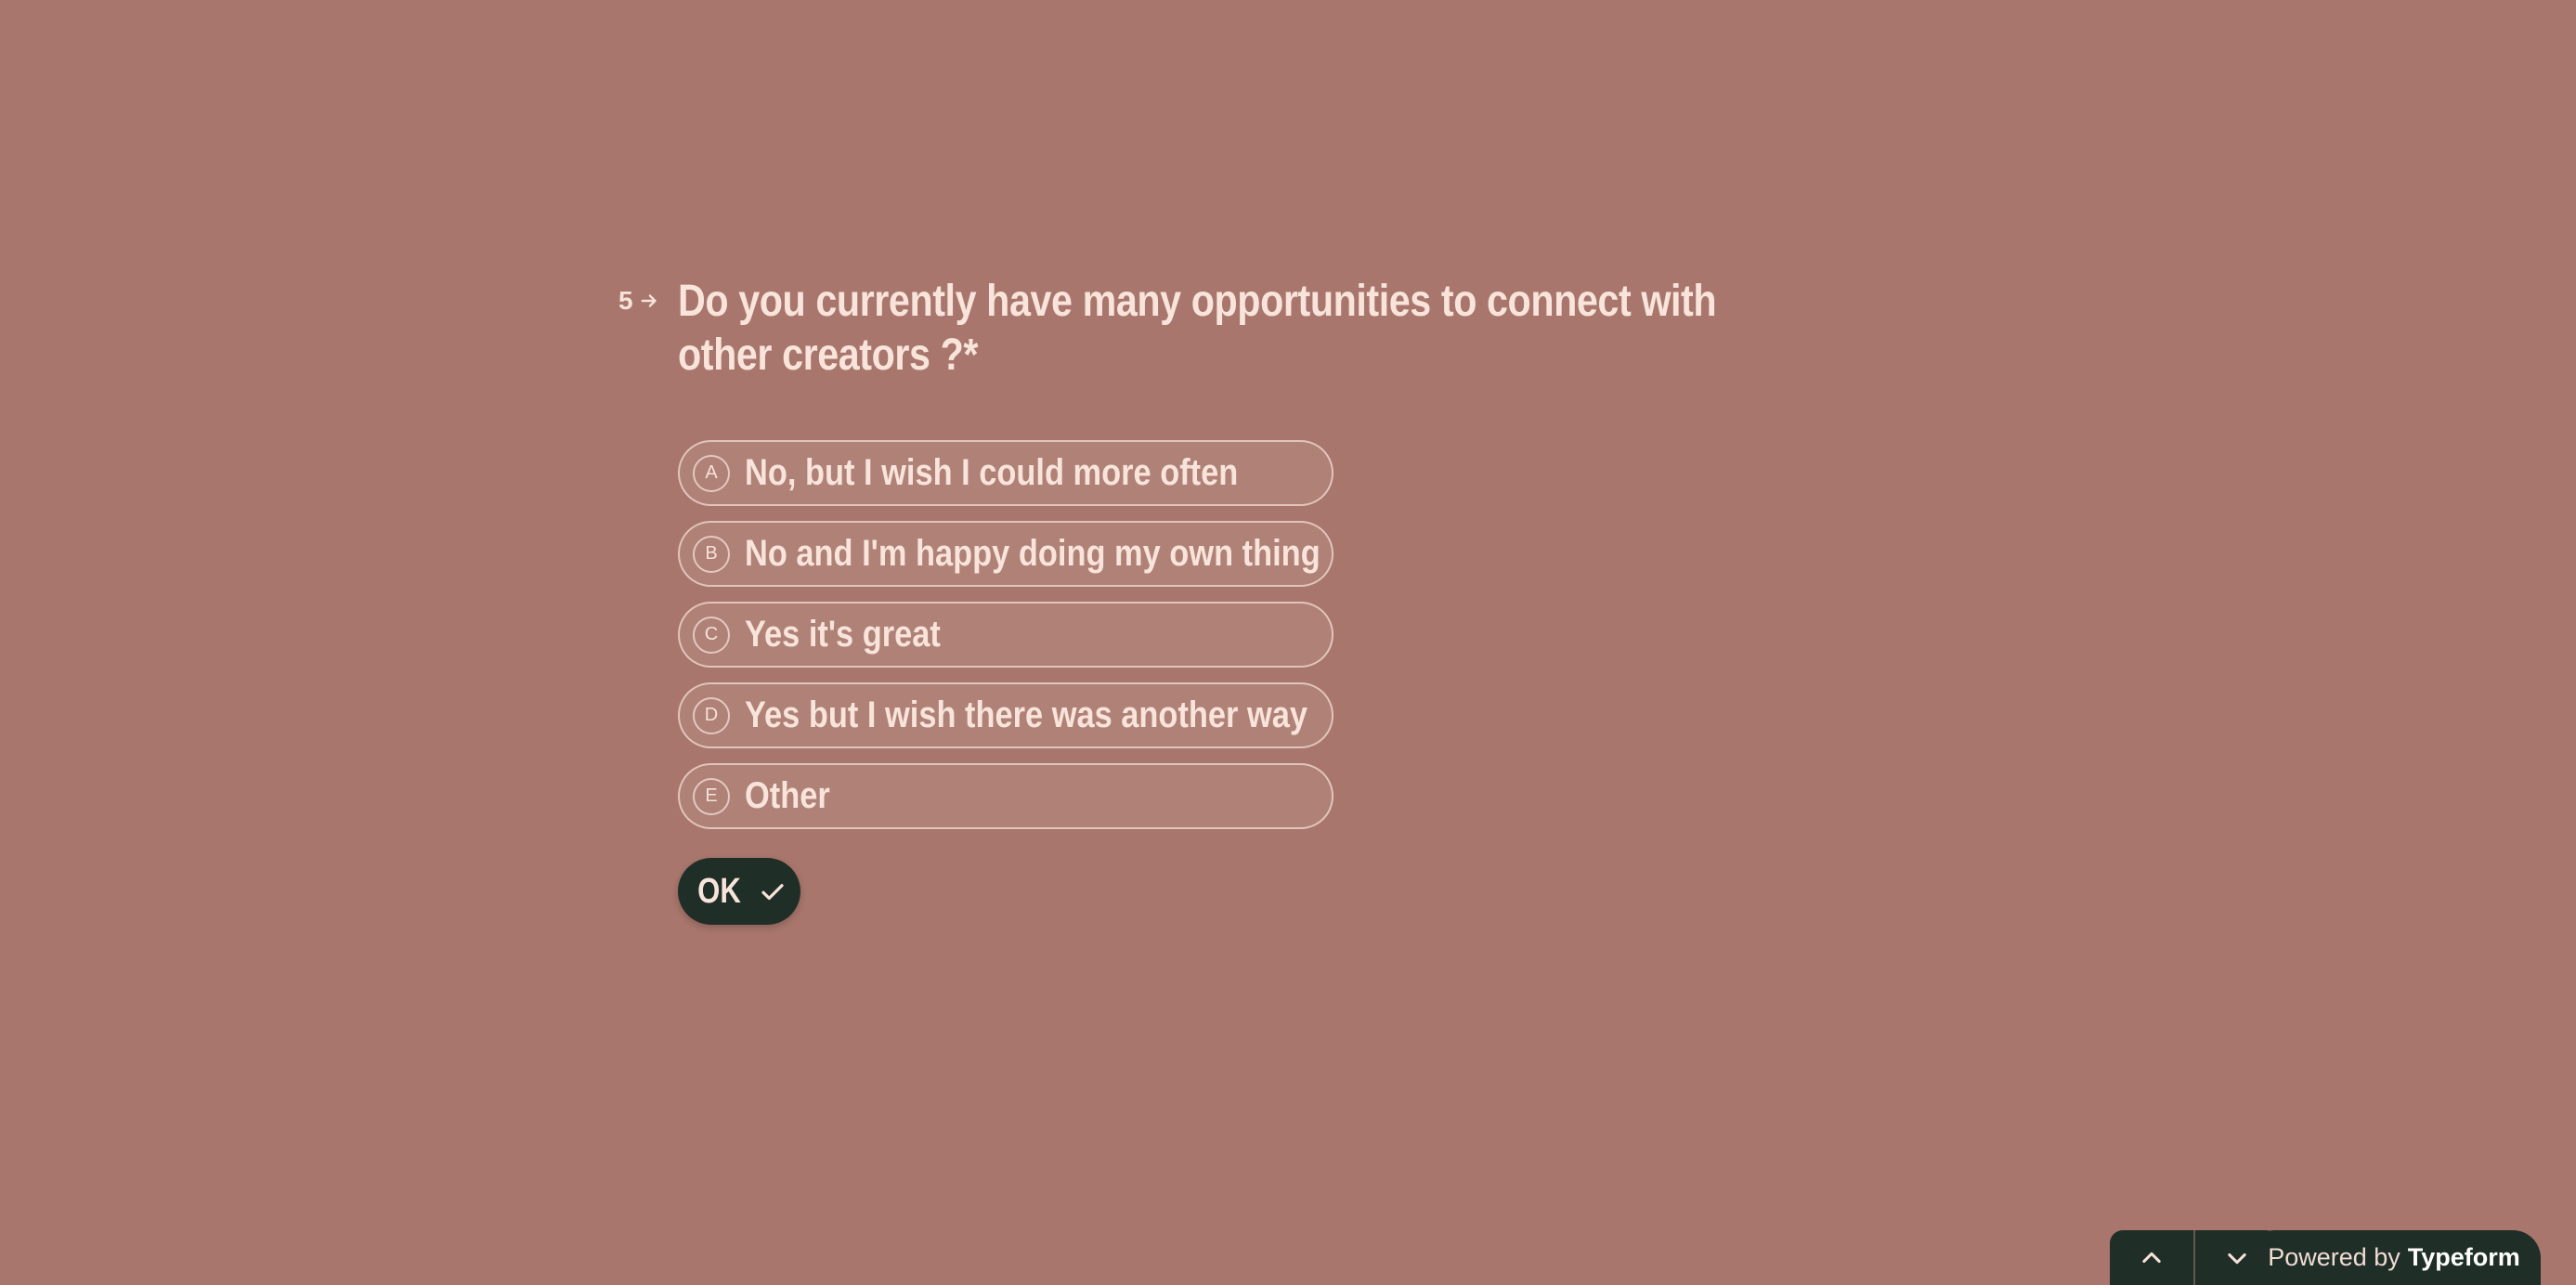 The height and width of the screenshot is (1285, 2576). What do you see at coordinates (649, 300) in the screenshot?
I see `arrow-right-icon` at bounding box center [649, 300].